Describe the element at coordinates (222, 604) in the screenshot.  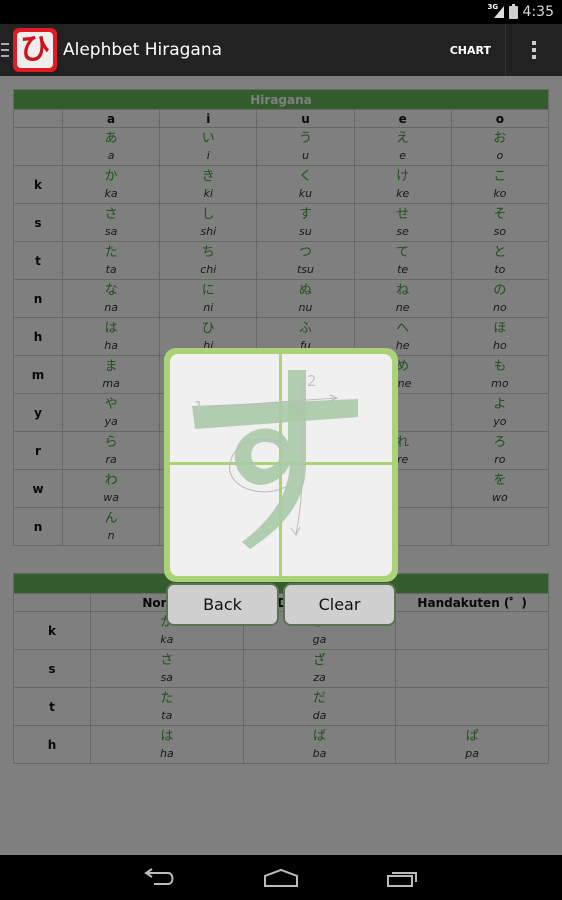
I see `back-button: Back` at that location.